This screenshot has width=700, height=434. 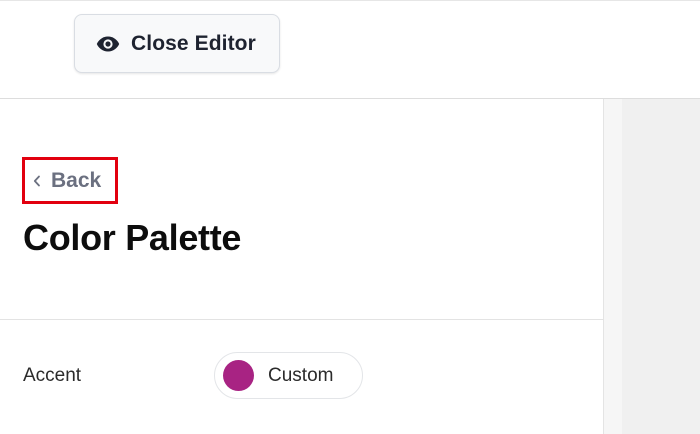 I want to click on accent-color-swatch, so click(x=238, y=375).